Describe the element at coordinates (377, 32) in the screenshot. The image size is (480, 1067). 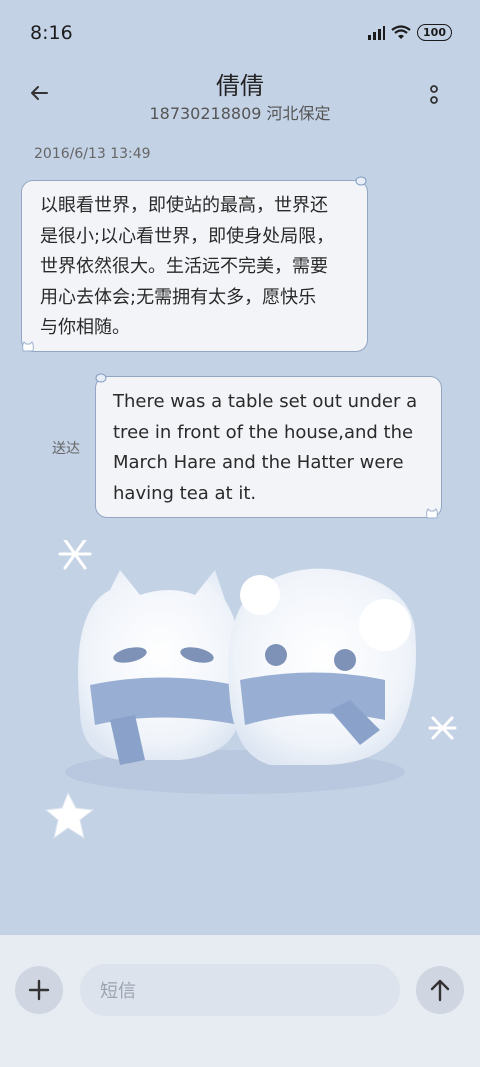
I see `signal-icon` at that location.